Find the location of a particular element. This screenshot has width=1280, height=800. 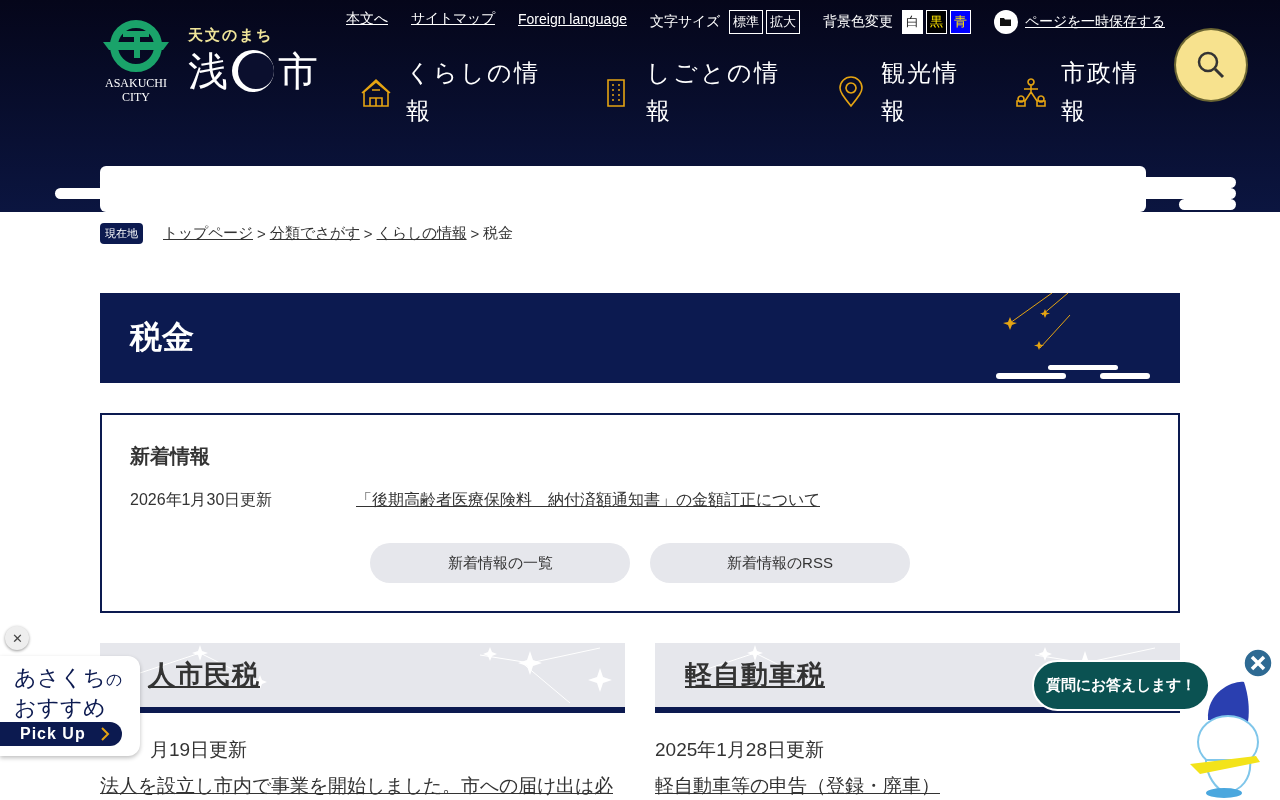

card-link: 法人を設立し市内で事業を開始しました。市への届け出は必 is located at coordinates (356, 786).